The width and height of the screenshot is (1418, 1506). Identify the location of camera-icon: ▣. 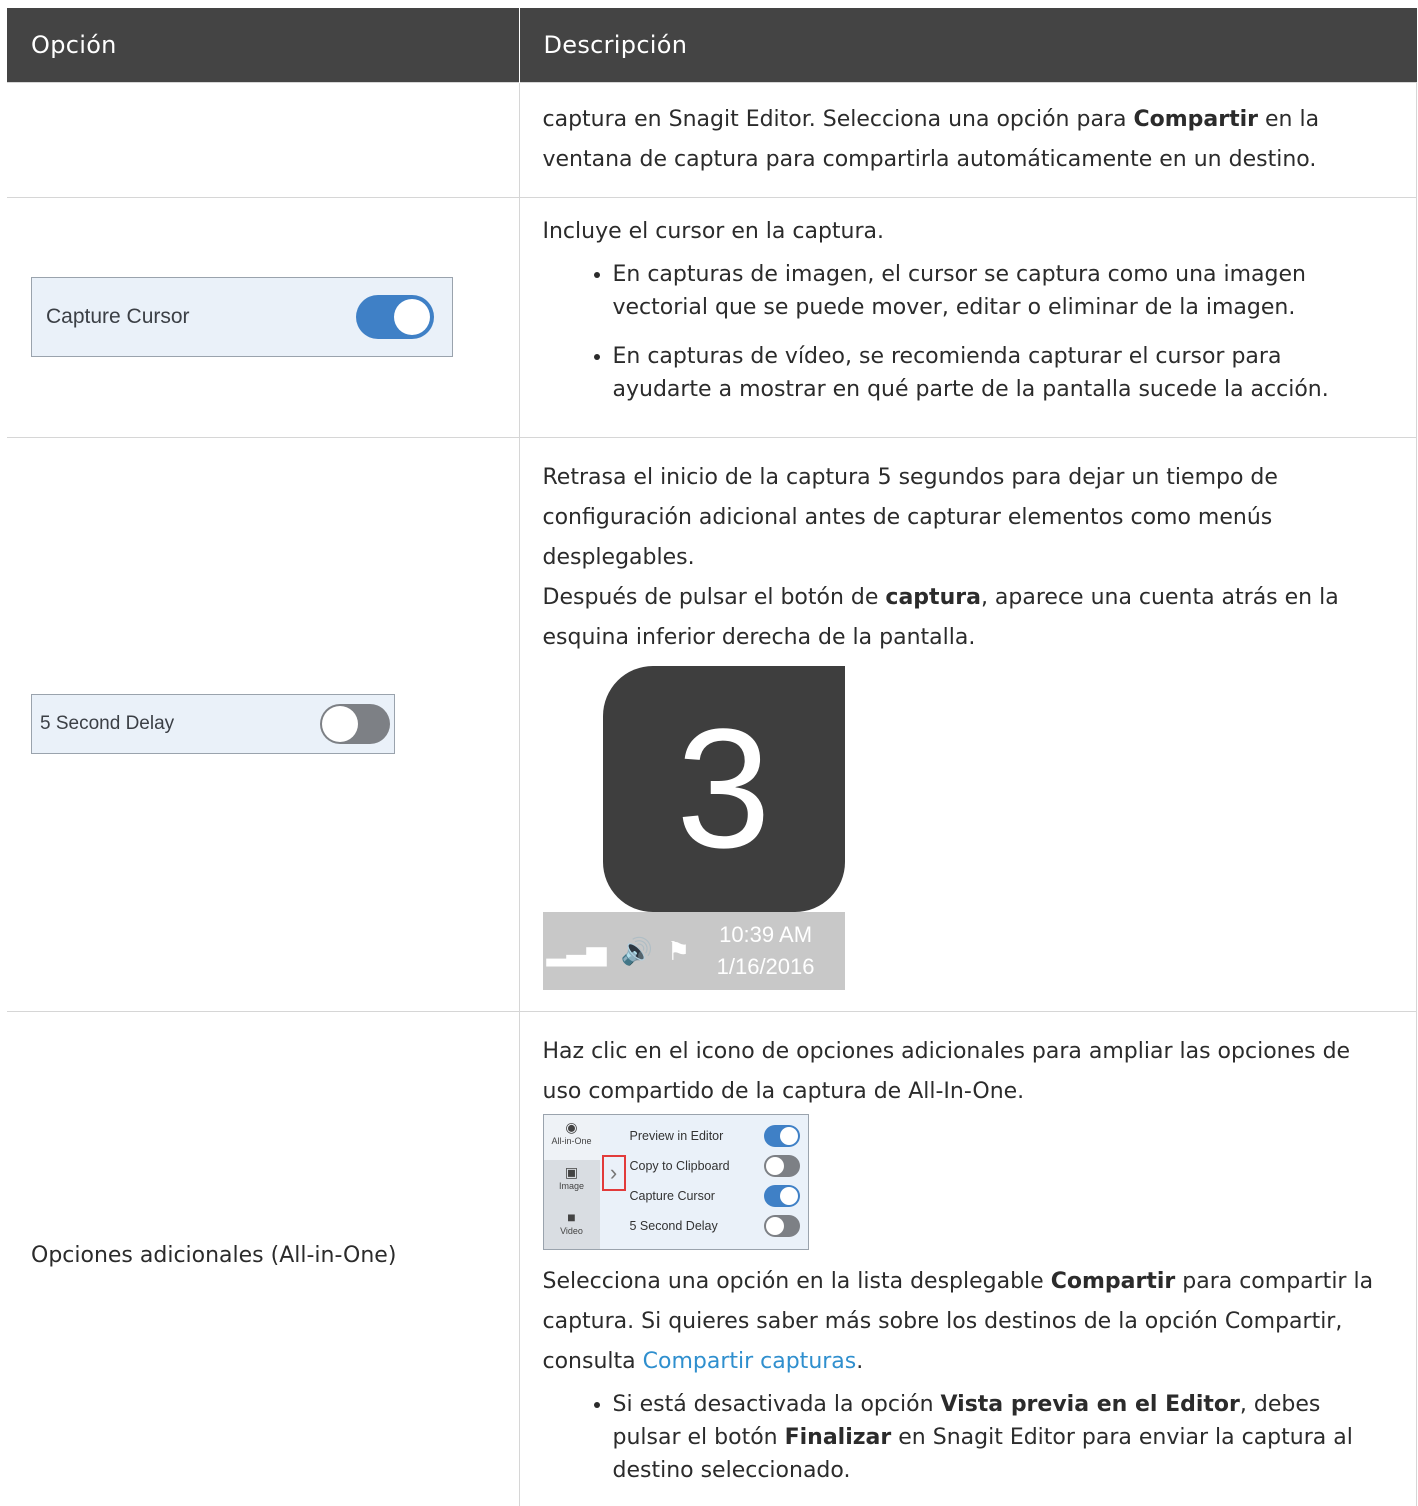
(571, 1171).